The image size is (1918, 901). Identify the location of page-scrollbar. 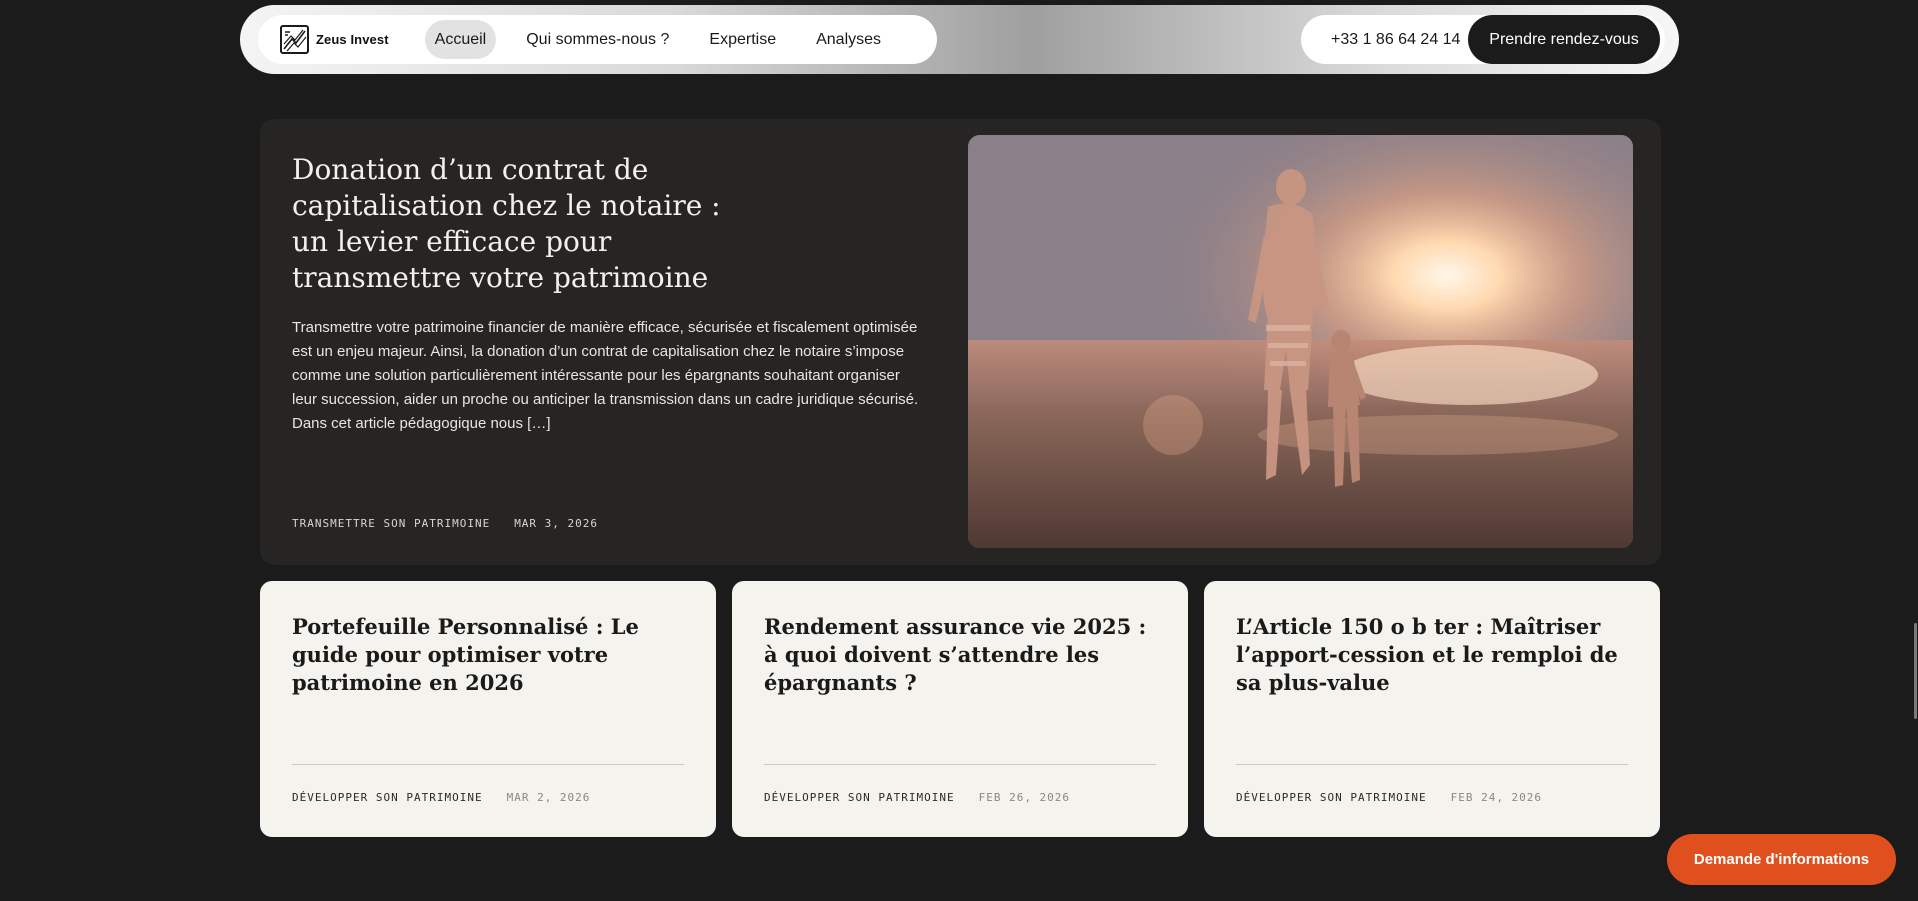
(1915, 671).